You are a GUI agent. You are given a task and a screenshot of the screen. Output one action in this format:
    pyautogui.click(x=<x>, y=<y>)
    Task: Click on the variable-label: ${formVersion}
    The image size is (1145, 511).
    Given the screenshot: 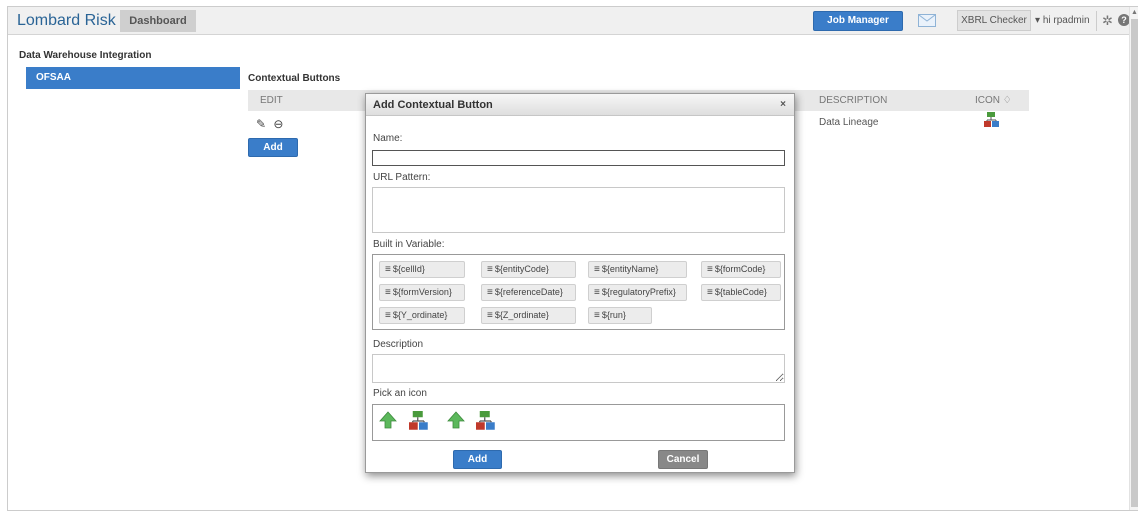 What is the action you would take?
    pyautogui.click(x=422, y=292)
    